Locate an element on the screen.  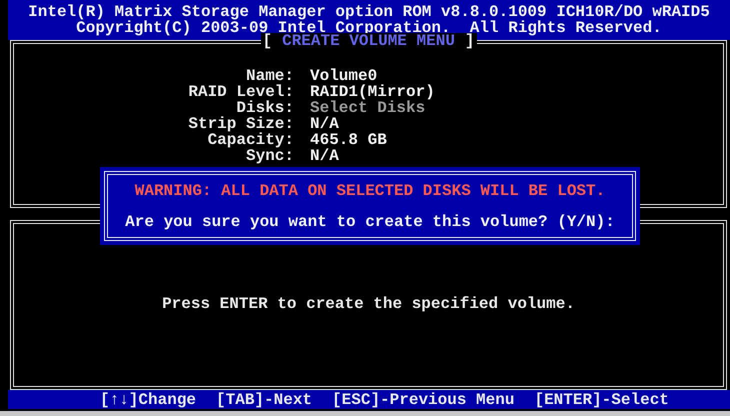
field-label: Name: is located at coordinates (270, 76).